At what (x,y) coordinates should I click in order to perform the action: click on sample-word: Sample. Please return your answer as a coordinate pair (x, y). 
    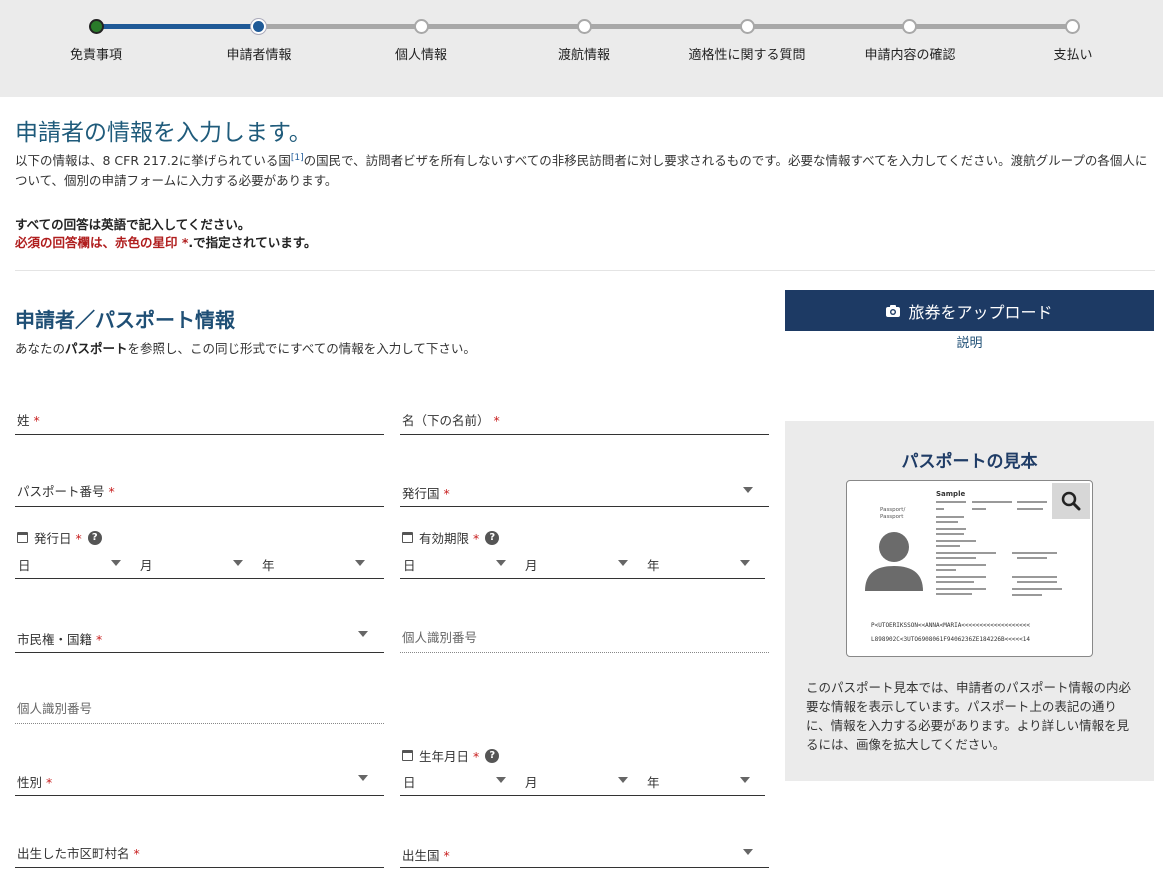
    Looking at the image, I should click on (950, 494).